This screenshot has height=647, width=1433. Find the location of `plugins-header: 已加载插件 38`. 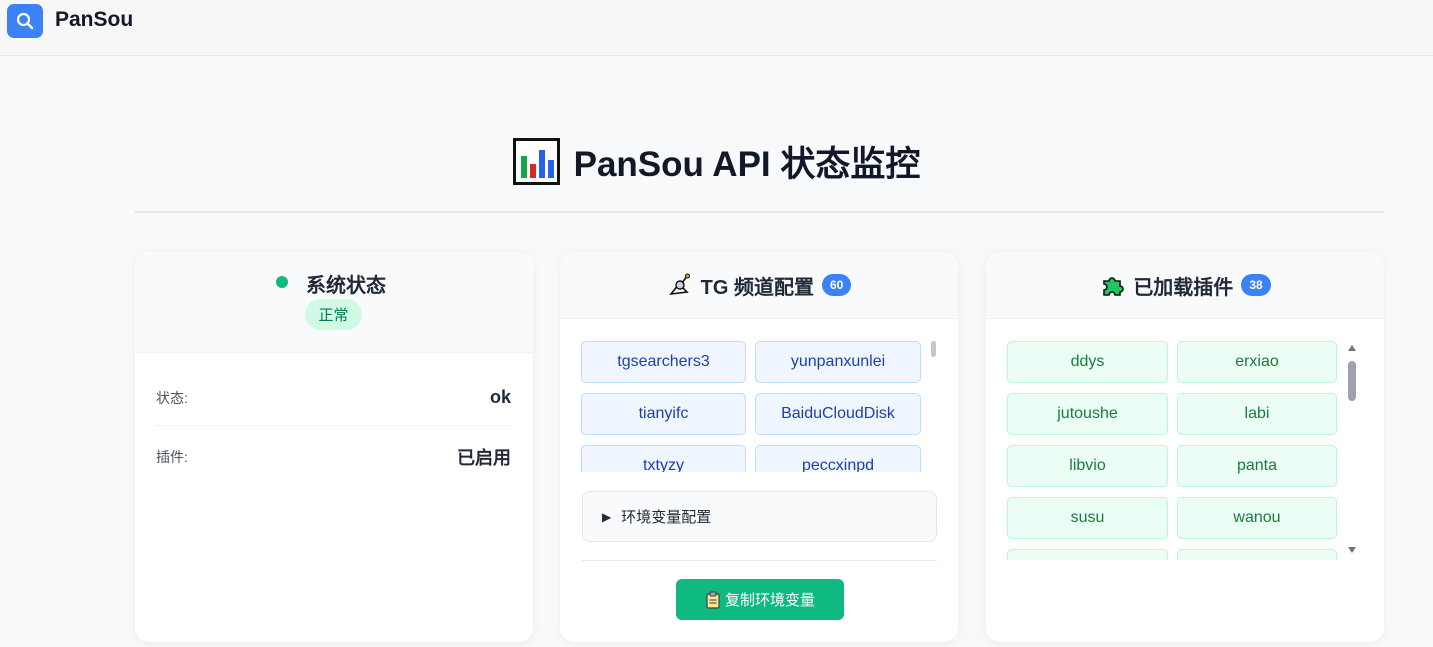

plugins-header: 已加载插件 38 is located at coordinates (1185, 285).